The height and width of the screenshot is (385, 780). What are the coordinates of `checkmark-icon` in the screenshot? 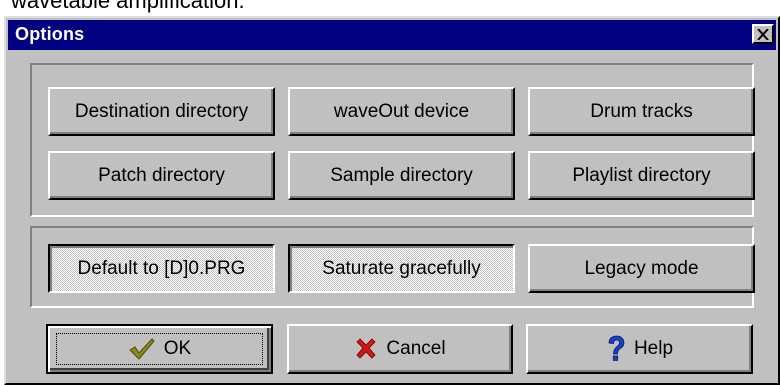 It's located at (141, 349).